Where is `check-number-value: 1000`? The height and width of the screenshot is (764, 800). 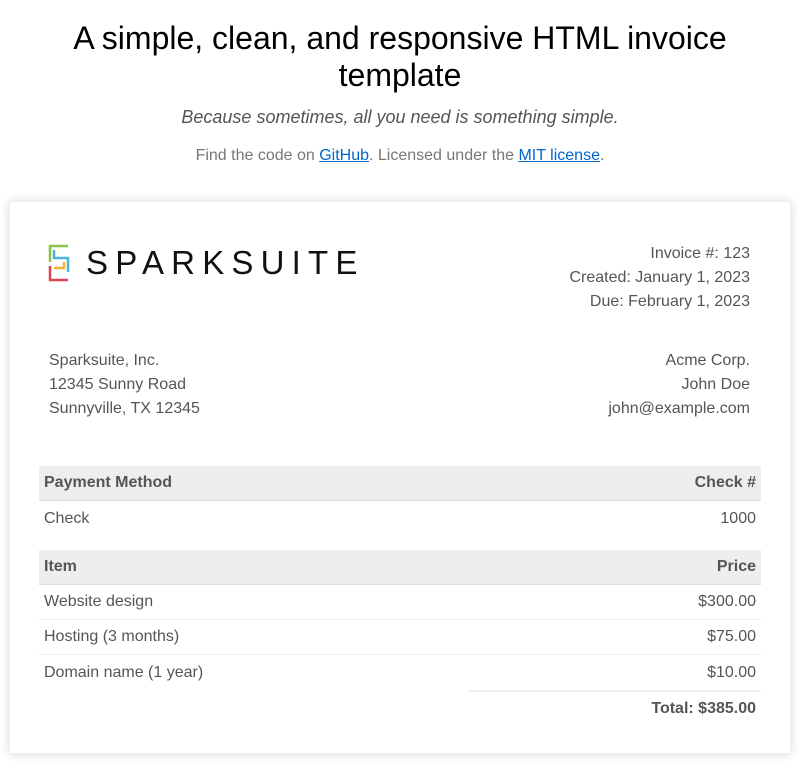
check-number-value: 1000 is located at coordinates (738, 518).